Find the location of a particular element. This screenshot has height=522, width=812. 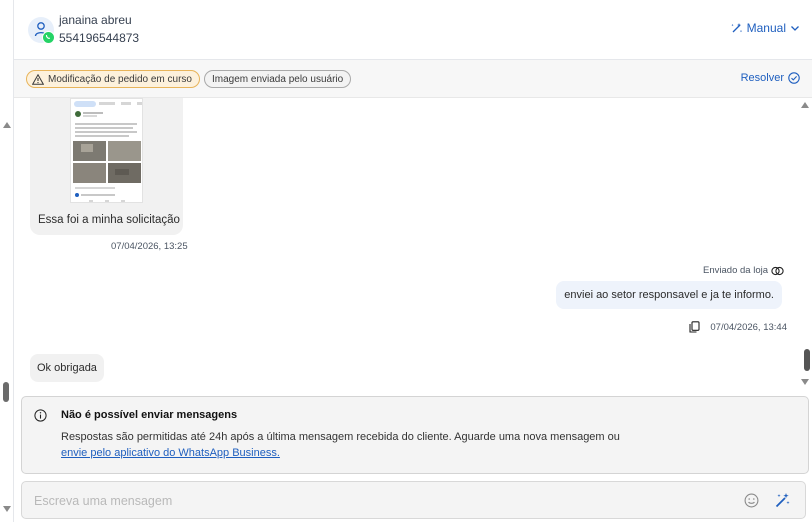

info-icon is located at coordinates (40, 415).